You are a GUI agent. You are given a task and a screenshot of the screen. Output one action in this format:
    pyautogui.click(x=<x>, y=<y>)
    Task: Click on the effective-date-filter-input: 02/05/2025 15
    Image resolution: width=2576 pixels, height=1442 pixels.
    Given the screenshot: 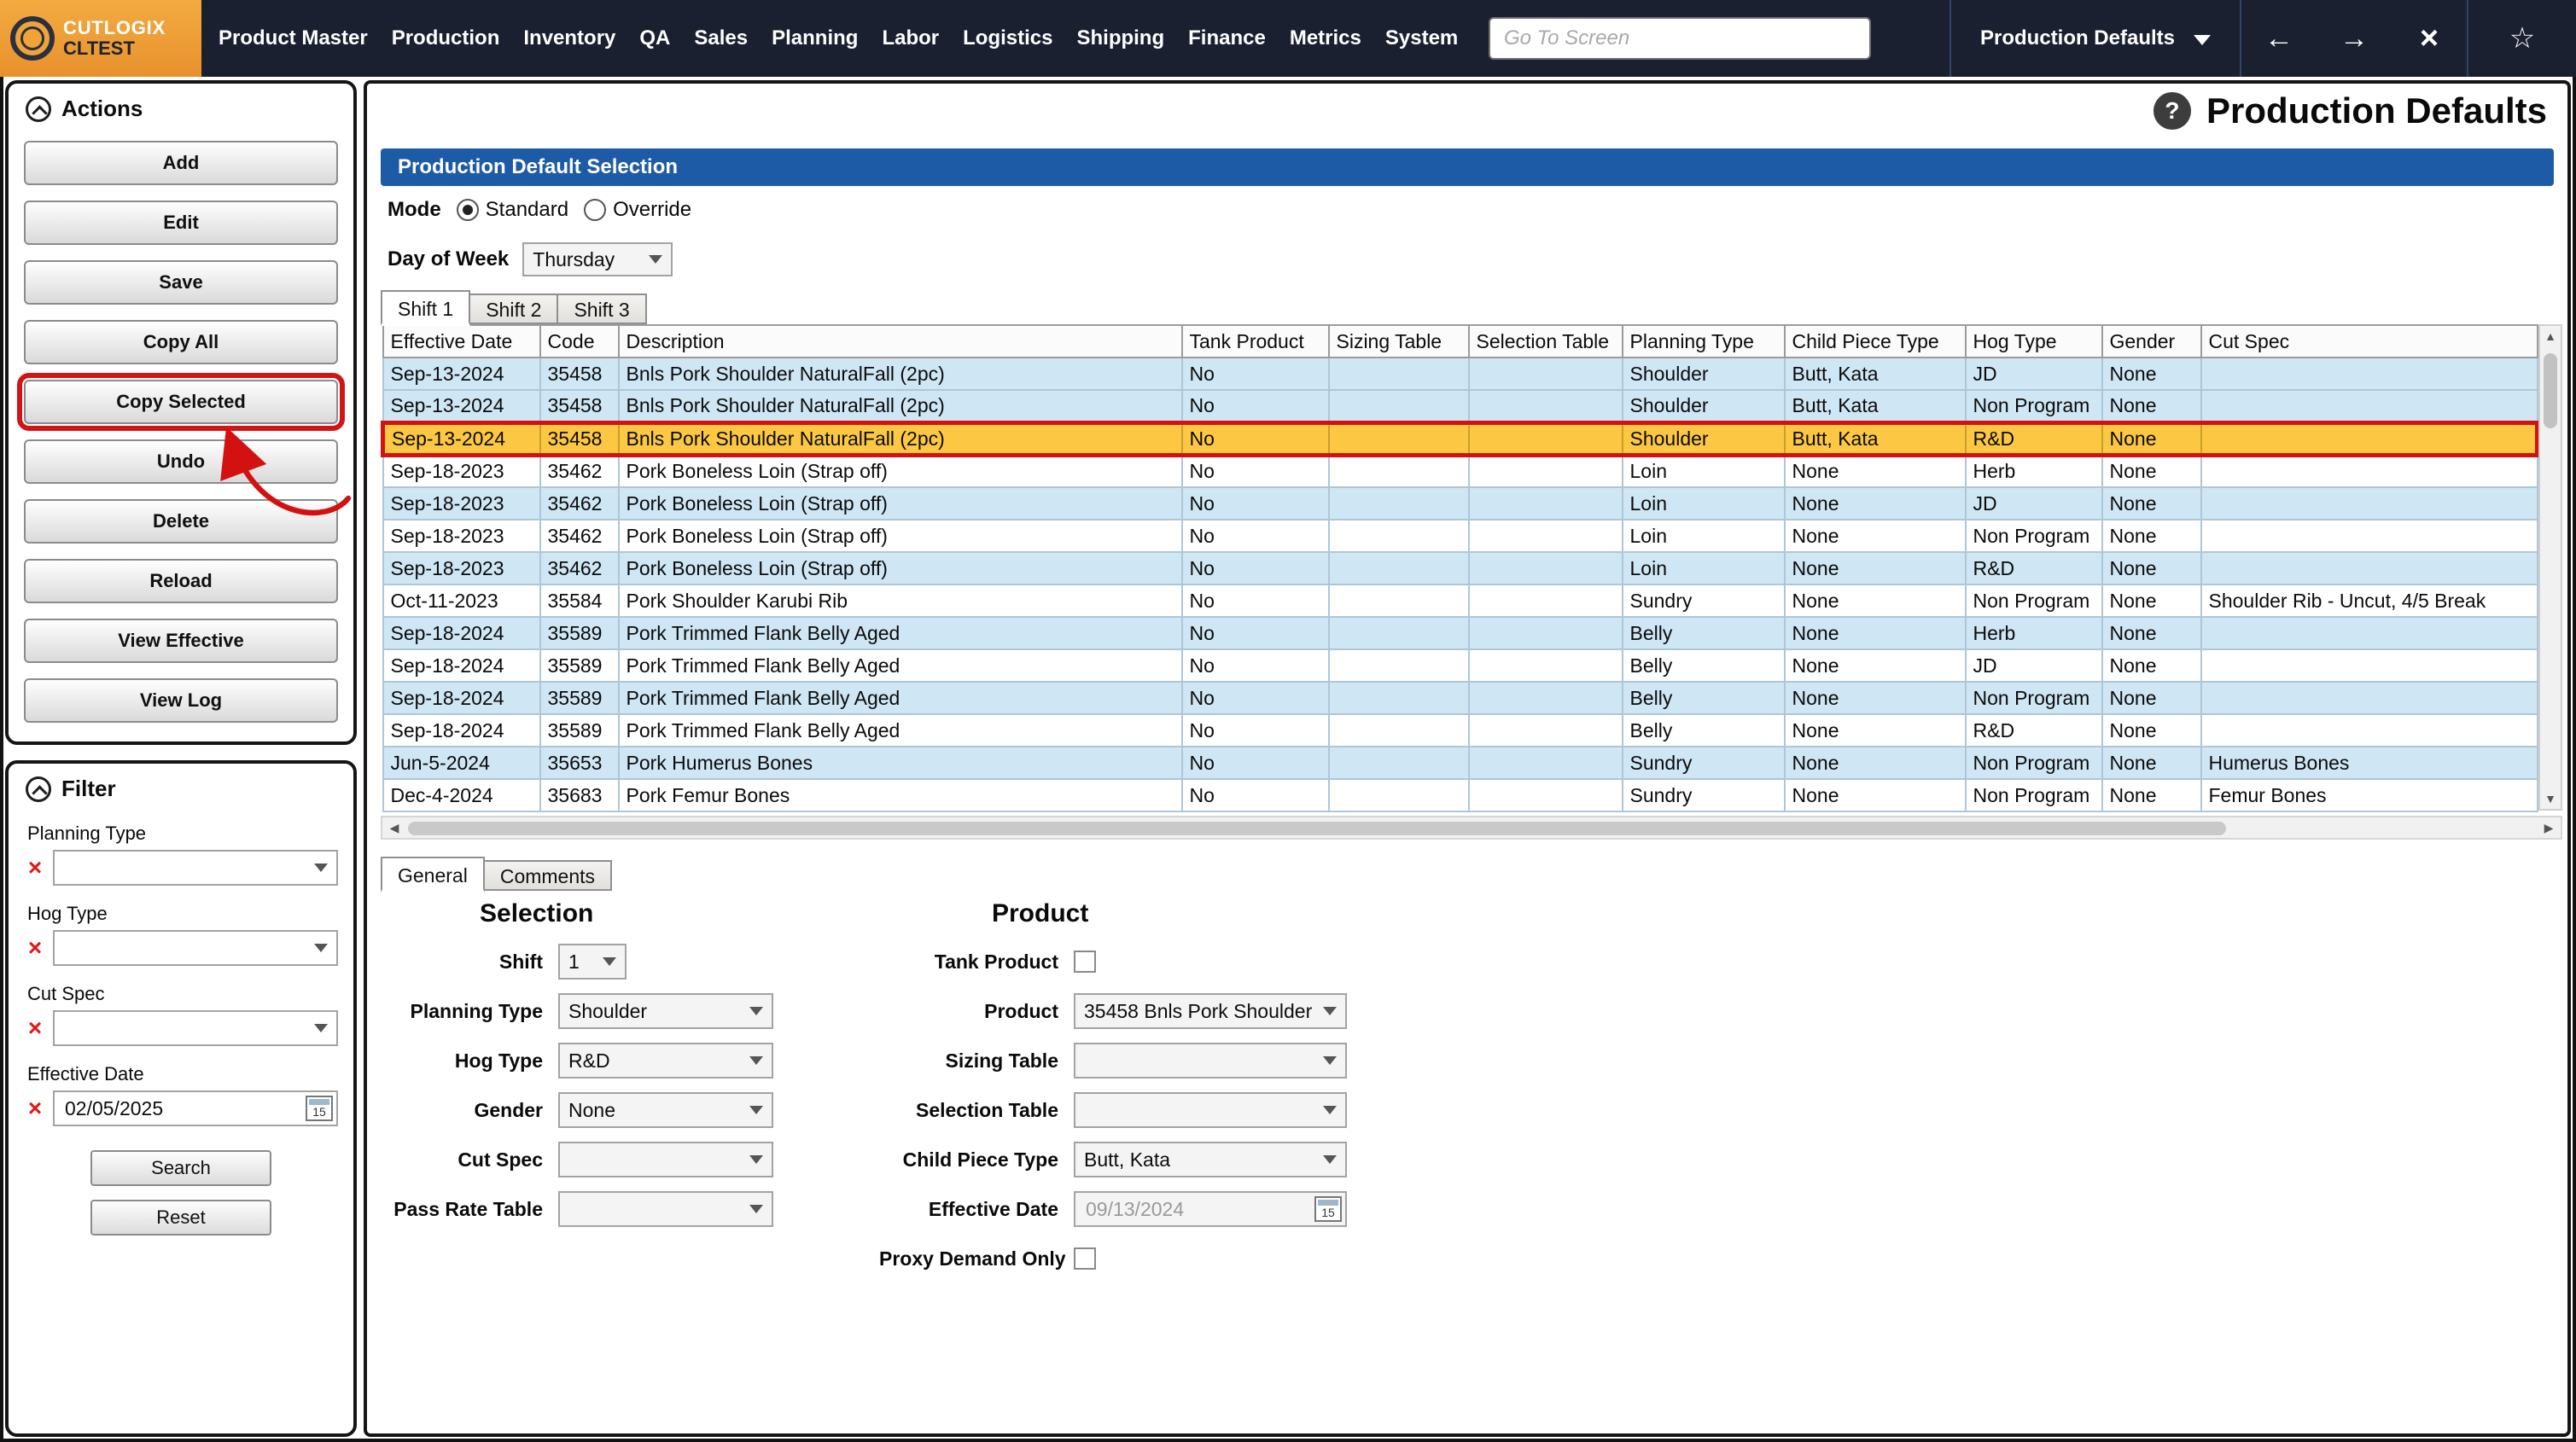 What is the action you would take?
    pyautogui.click(x=195, y=1108)
    